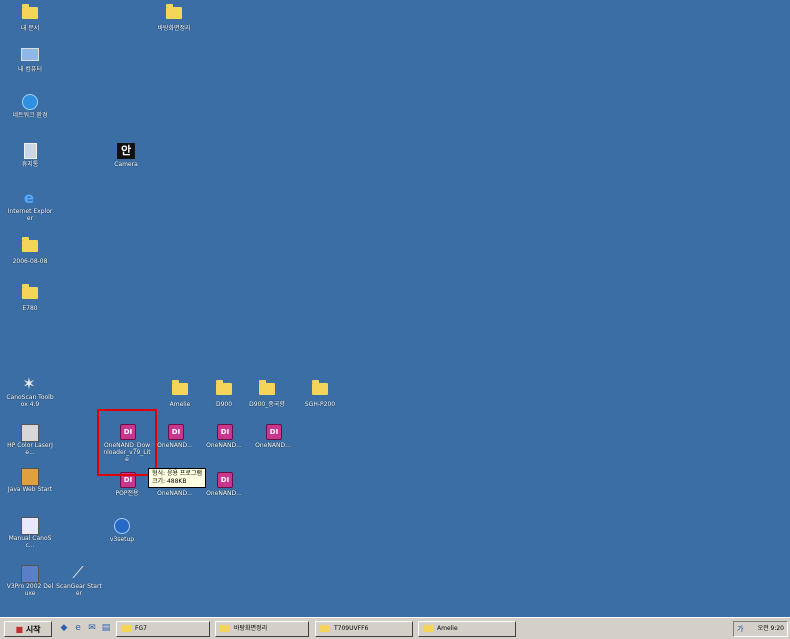 This screenshot has width=790, height=639. Describe the element at coordinates (126, 151) in the screenshot. I see `camera-app-icon: 안` at that location.